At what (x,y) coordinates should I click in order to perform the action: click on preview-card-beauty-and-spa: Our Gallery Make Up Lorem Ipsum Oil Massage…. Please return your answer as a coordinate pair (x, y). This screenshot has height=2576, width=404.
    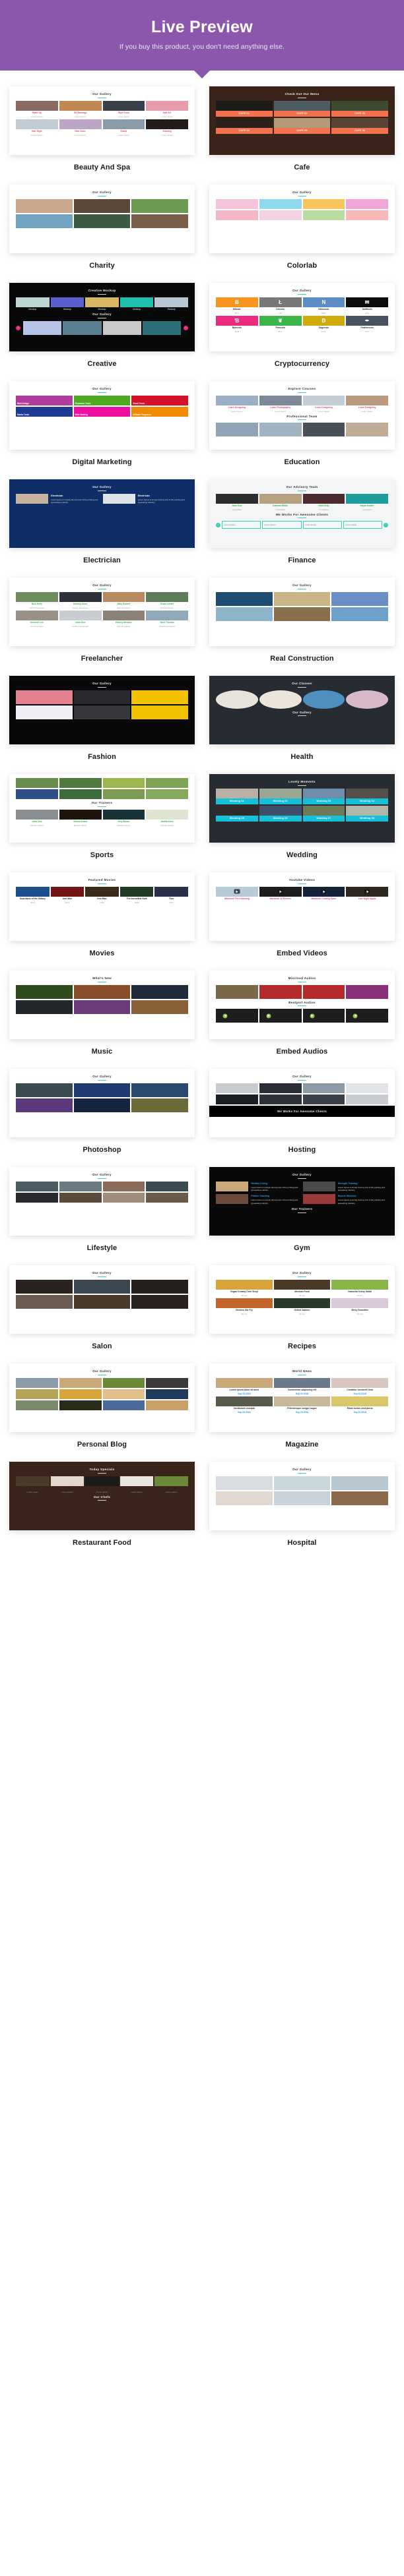
    Looking at the image, I should click on (102, 120).